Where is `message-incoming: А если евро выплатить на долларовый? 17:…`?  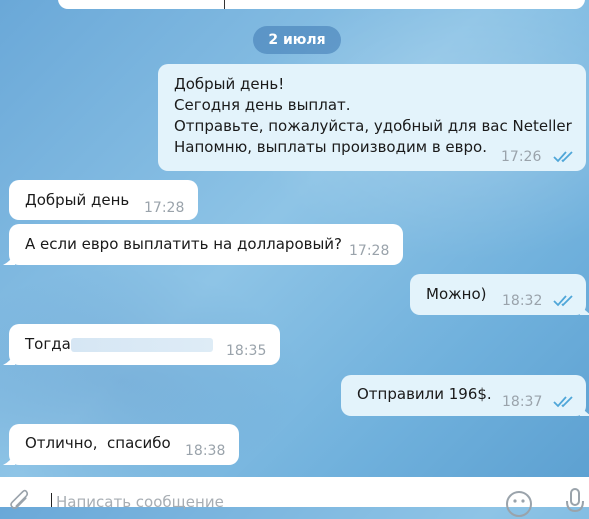 message-incoming: А если евро выплатить на долларовый? 17:… is located at coordinates (203, 244).